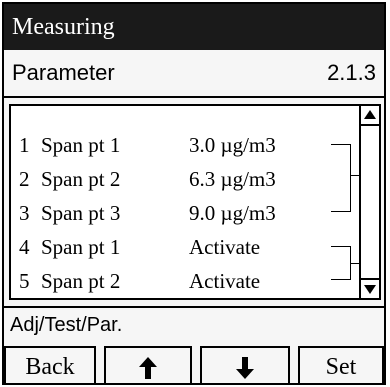 The height and width of the screenshot is (387, 390). I want to click on status-path: Adj/Test/Par., so click(194, 321).